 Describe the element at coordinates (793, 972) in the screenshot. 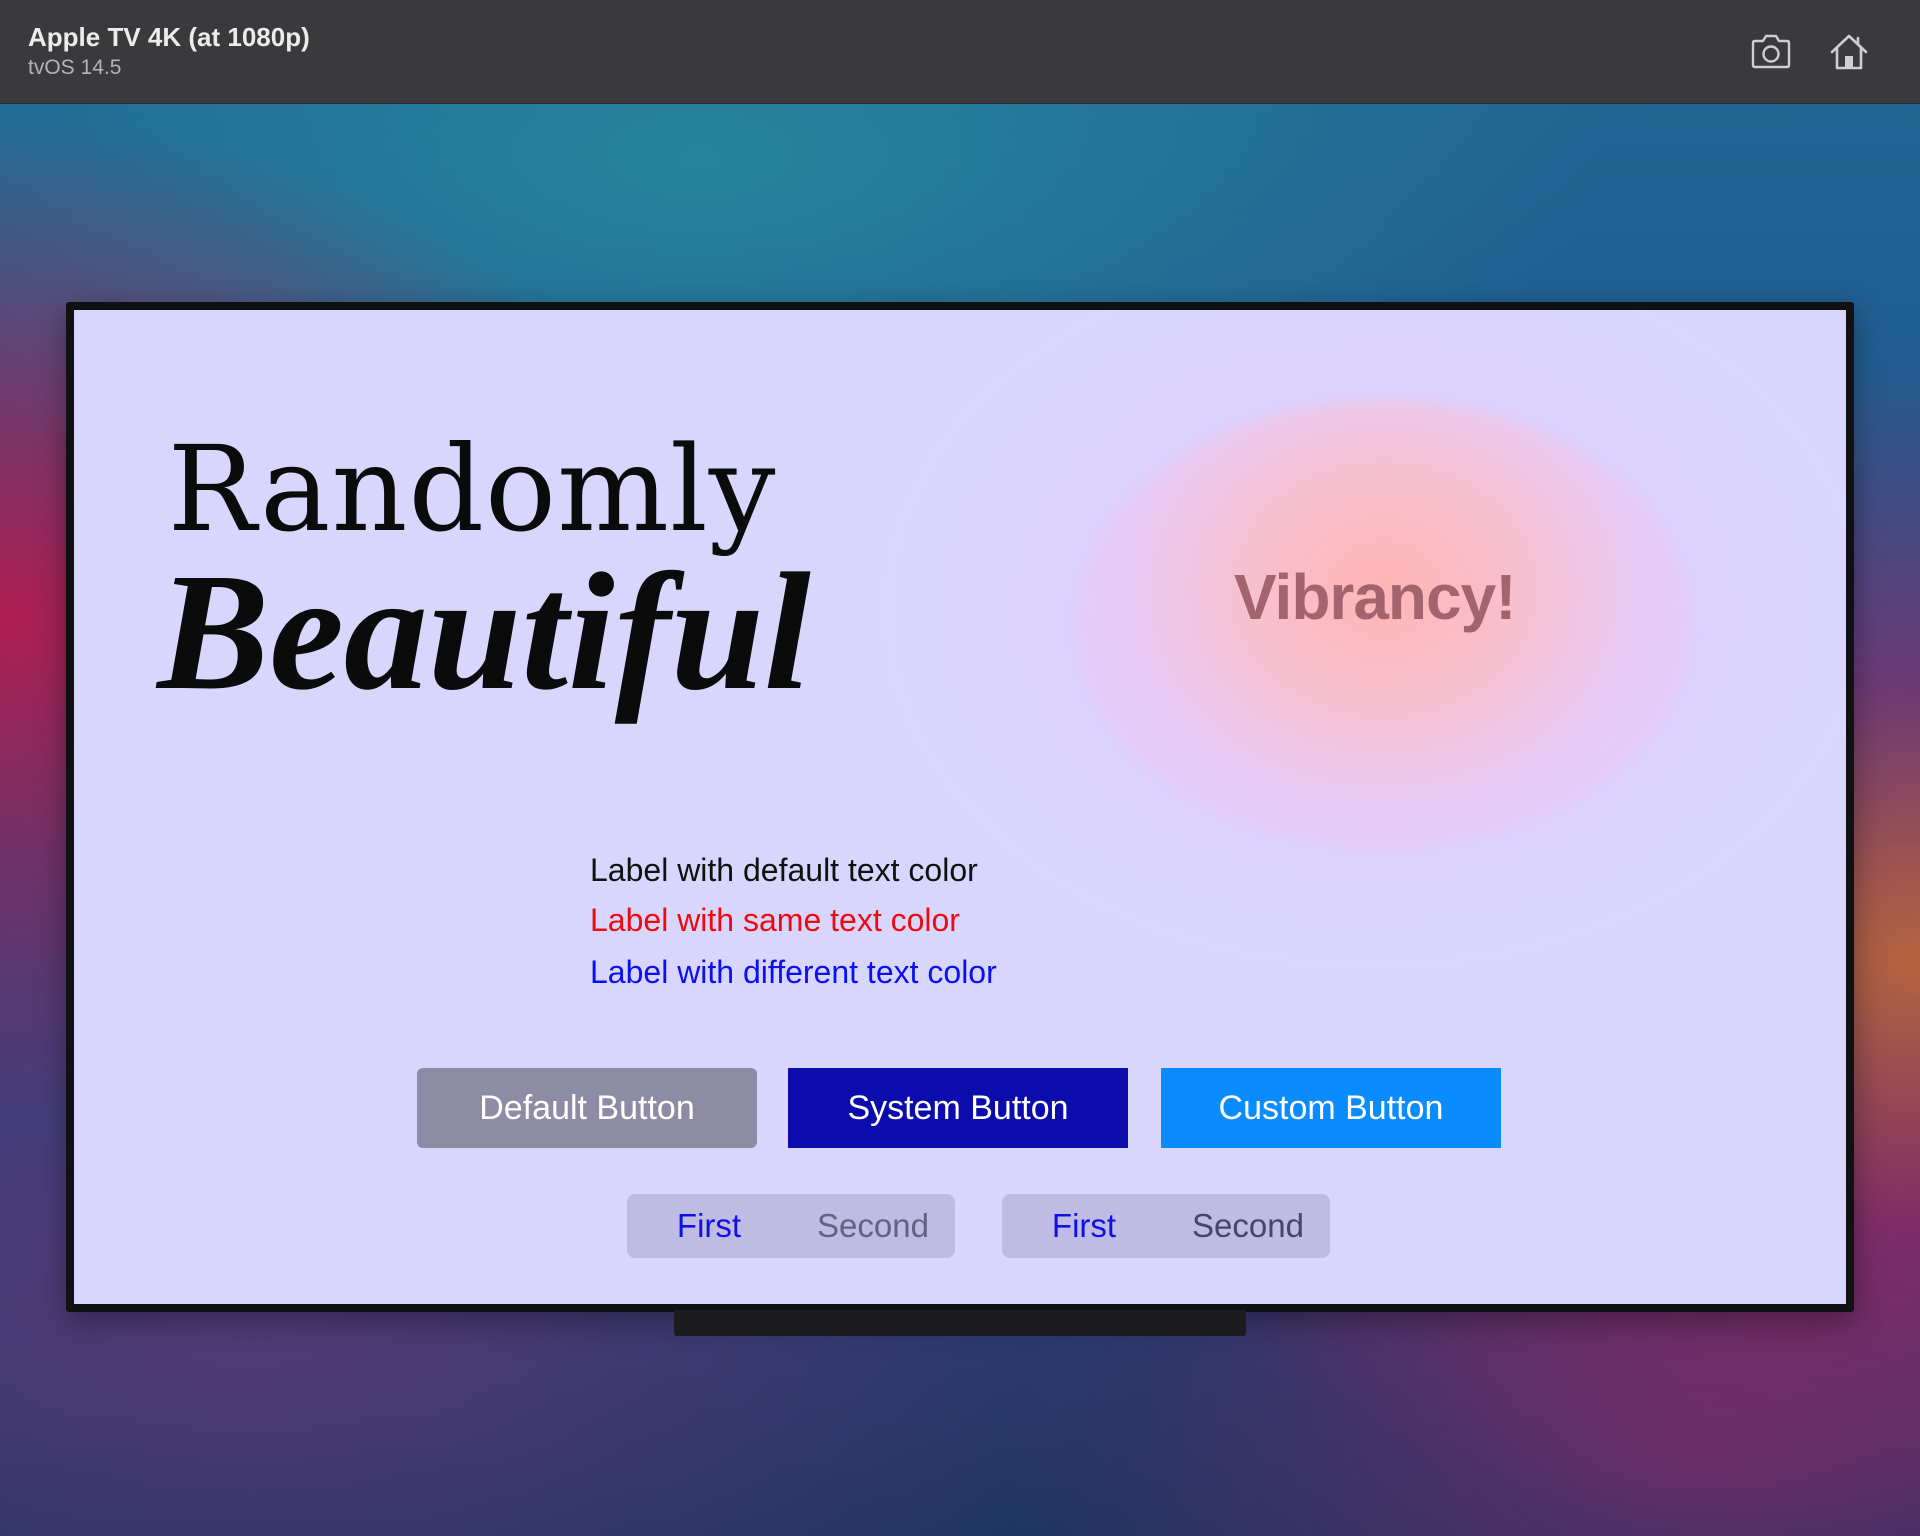

I see `label-different-color: Label with different text color` at that location.